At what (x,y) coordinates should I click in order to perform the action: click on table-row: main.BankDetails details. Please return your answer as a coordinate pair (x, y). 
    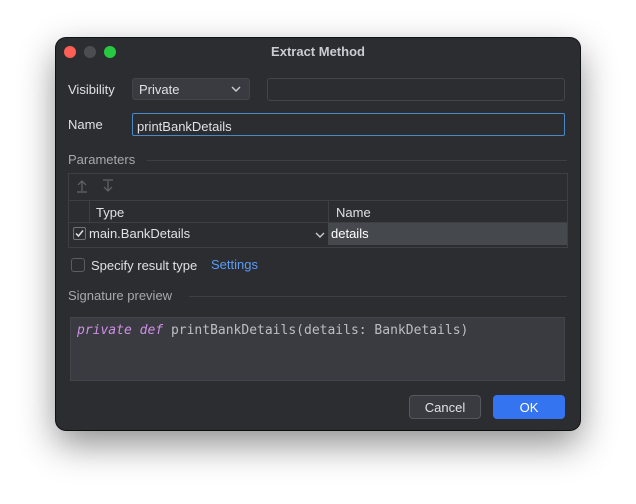
    Looking at the image, I should click on (318, 234).